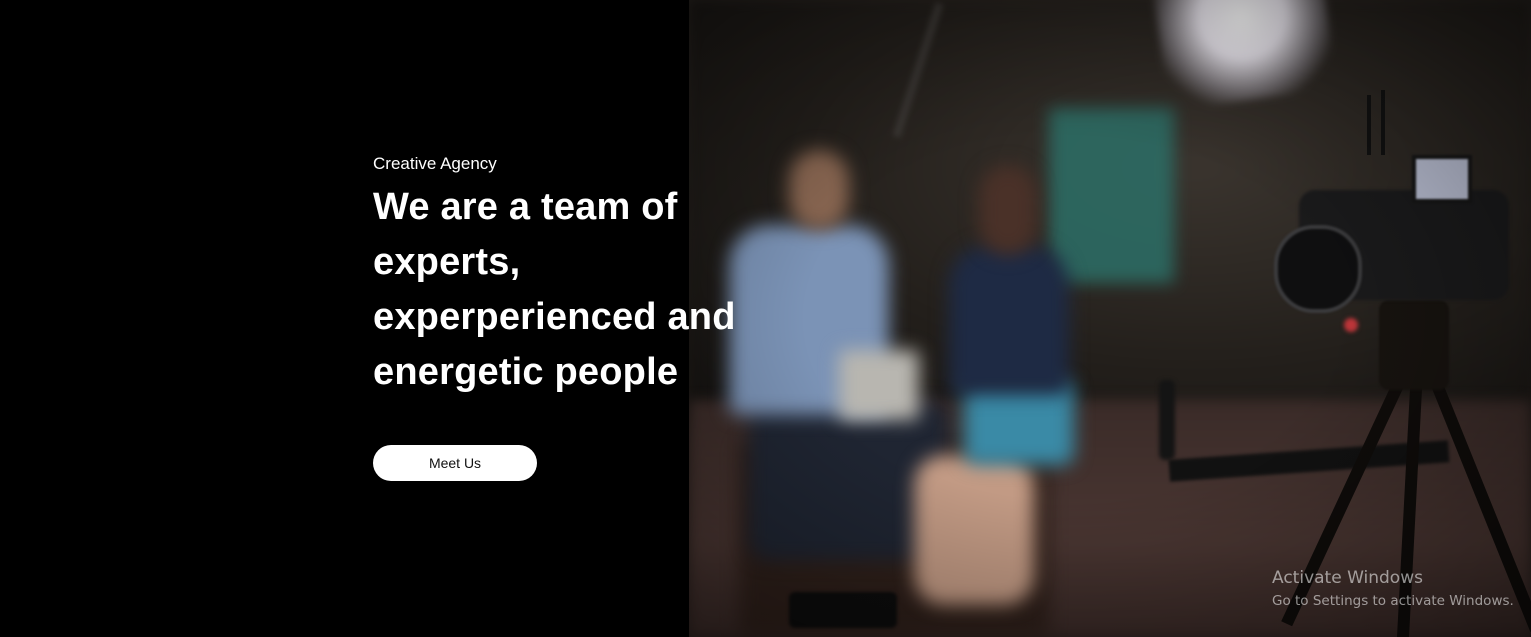  Describe the element at coordinates (455, 463) in the screenshot. I see `meet-us-button: Meet Us` at that location.